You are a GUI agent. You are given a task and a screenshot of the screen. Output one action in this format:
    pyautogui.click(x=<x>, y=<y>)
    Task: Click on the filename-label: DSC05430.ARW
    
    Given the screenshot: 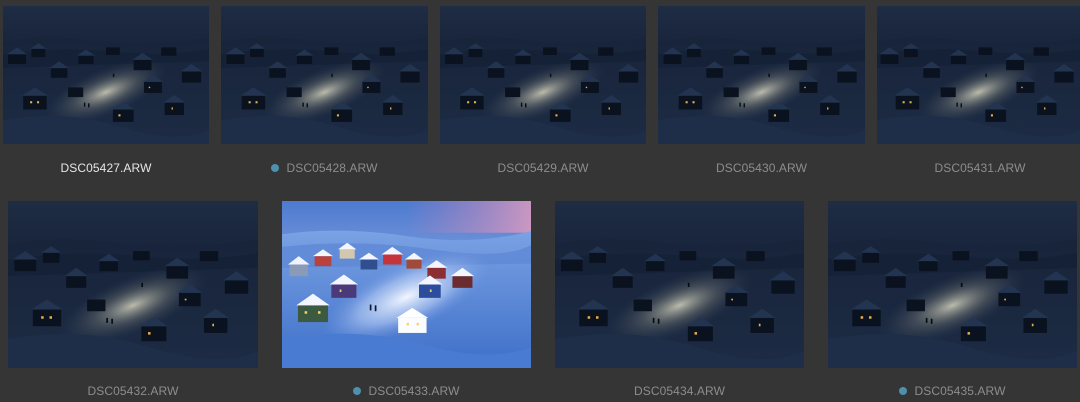 What is the action you would take?
    pyautogui.click(x=761, y=168)
    